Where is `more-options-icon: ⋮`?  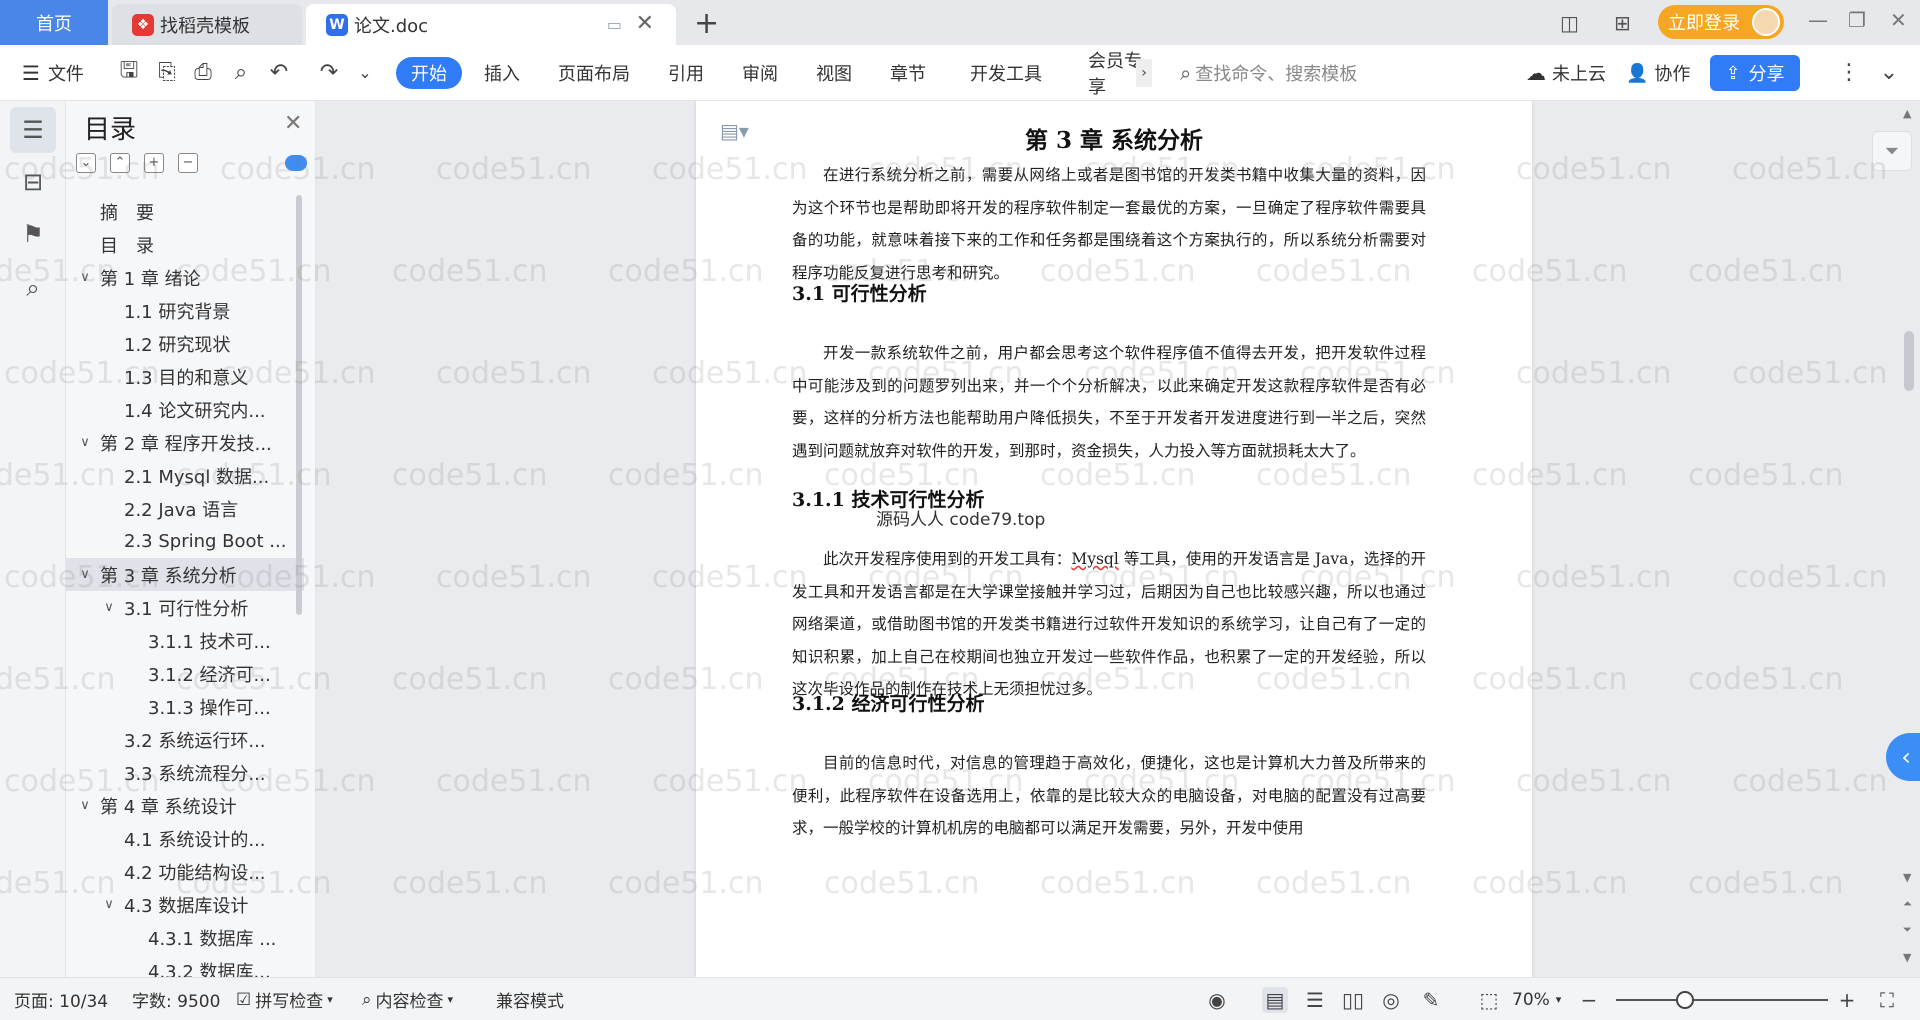
more-options-icon: ⋮ is located at coordinates (1849, 72).